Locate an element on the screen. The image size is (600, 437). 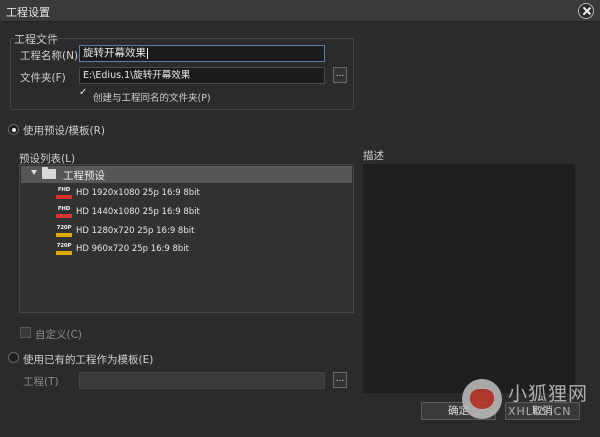
text-caret is located at coordinates (147, 53).